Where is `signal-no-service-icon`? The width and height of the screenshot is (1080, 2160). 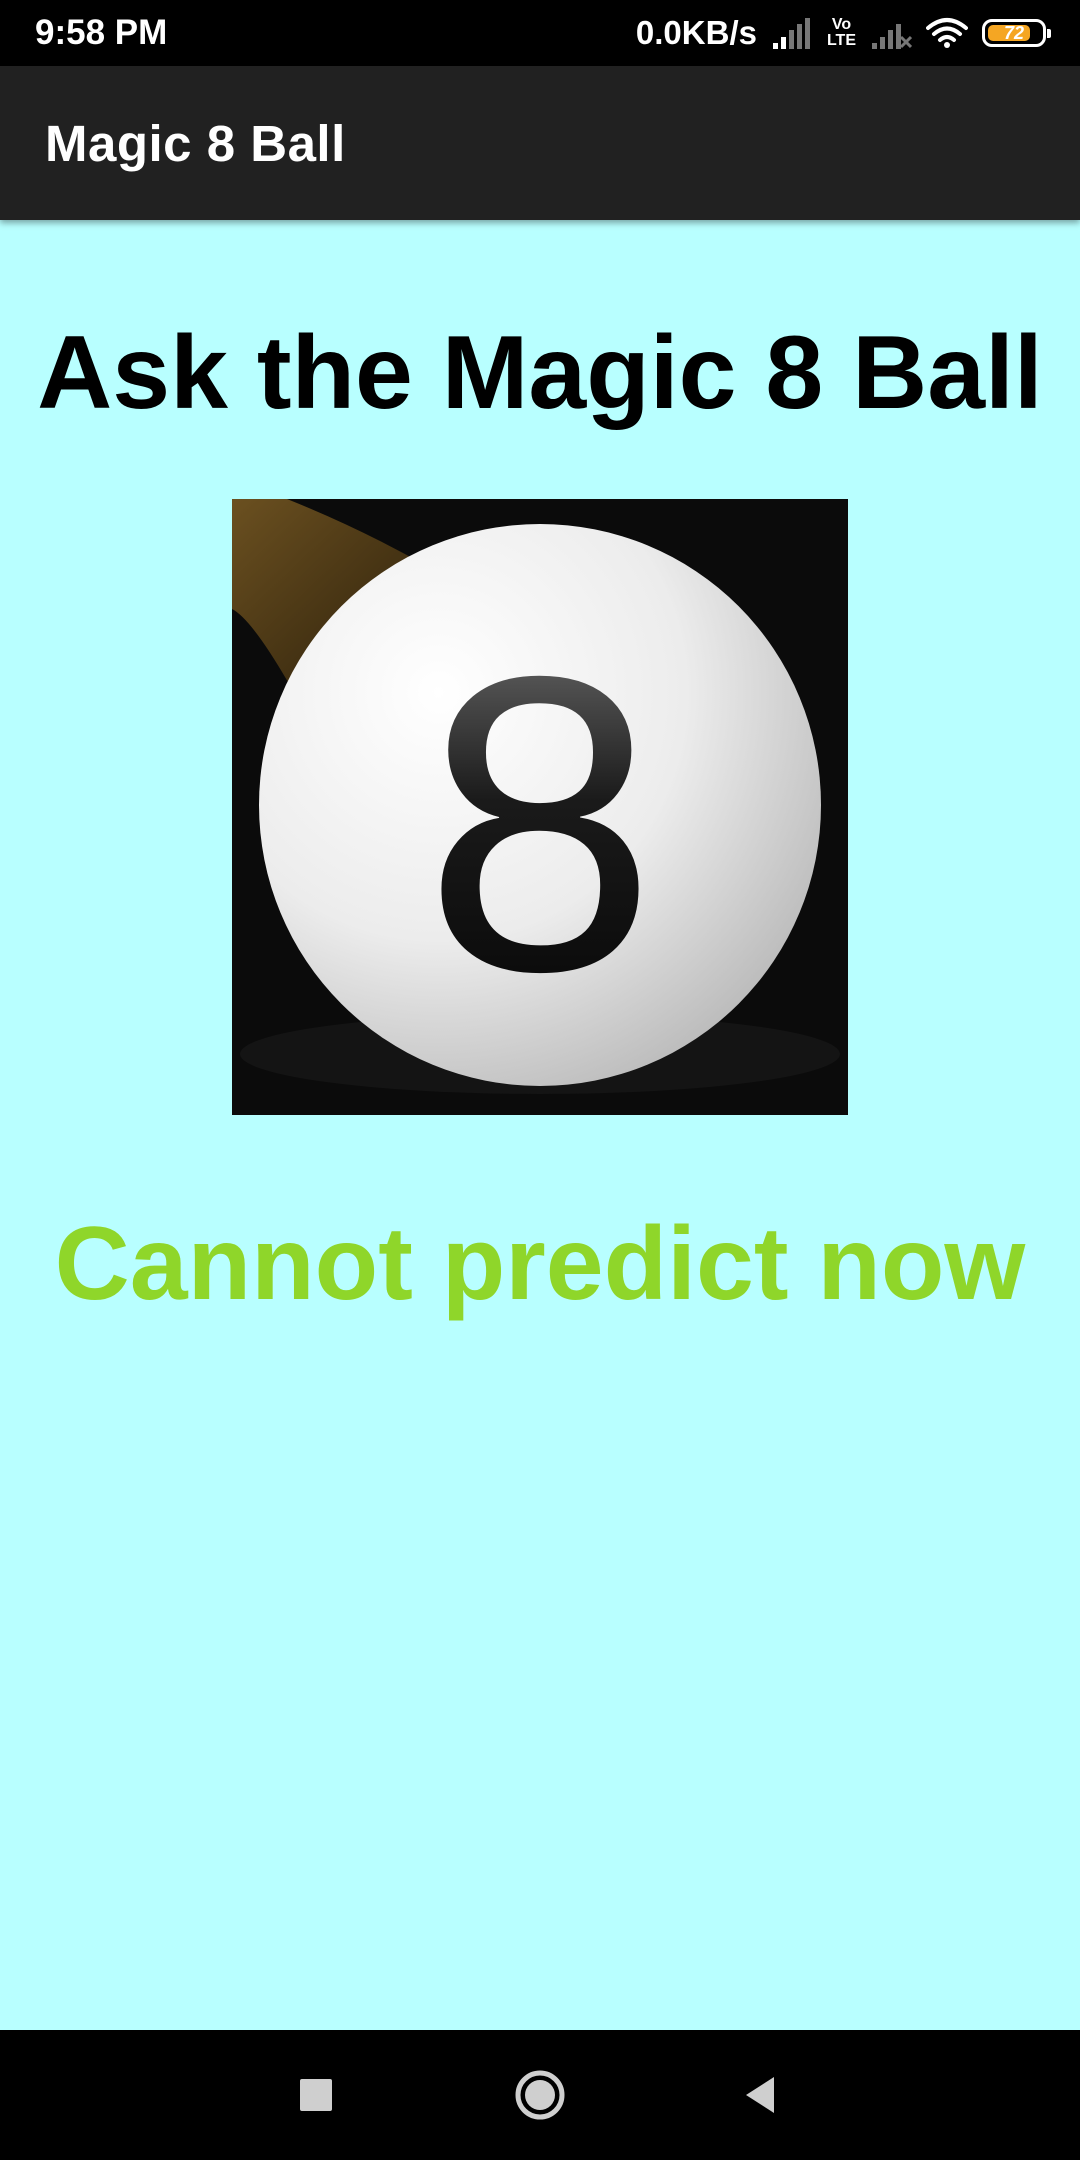
signal-no-service-icon is located at coordinates (891, 33).